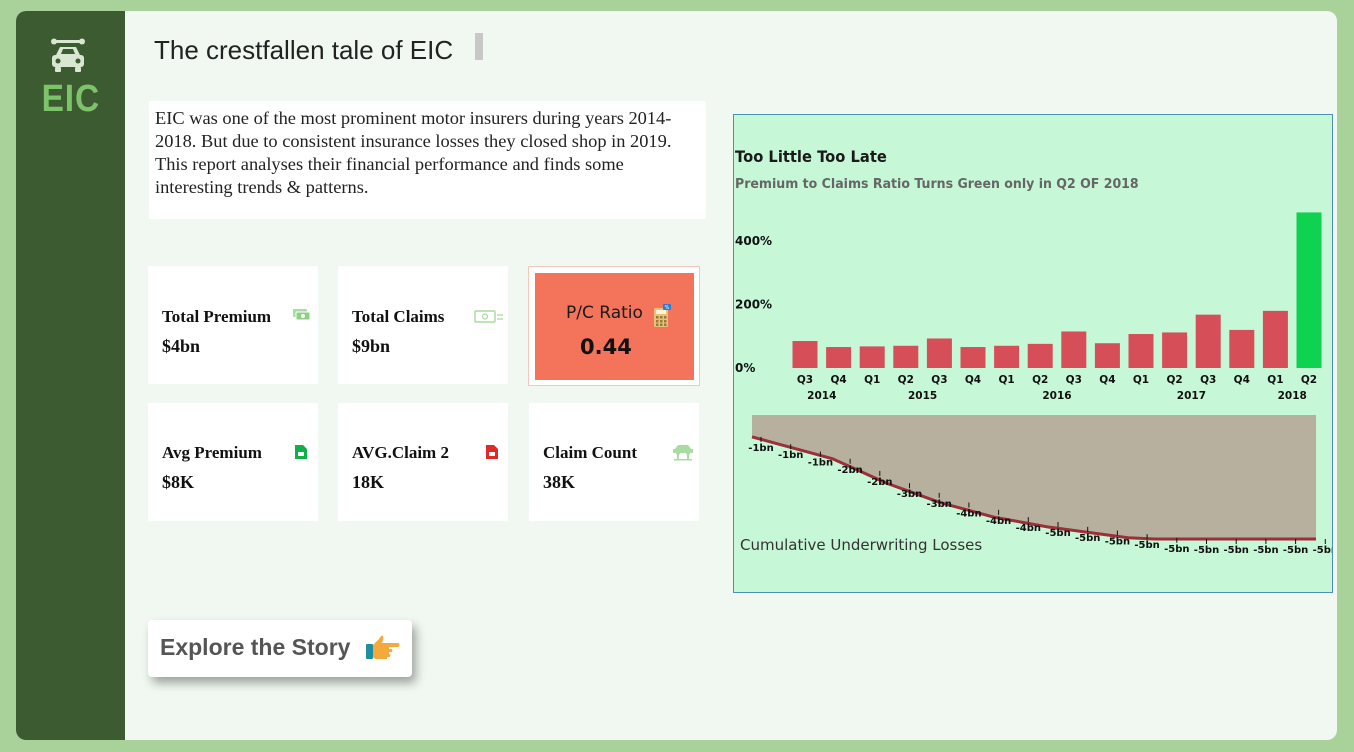  I want to click on page-title-box: The crestfallen tale of EIC, so click(304, 52).